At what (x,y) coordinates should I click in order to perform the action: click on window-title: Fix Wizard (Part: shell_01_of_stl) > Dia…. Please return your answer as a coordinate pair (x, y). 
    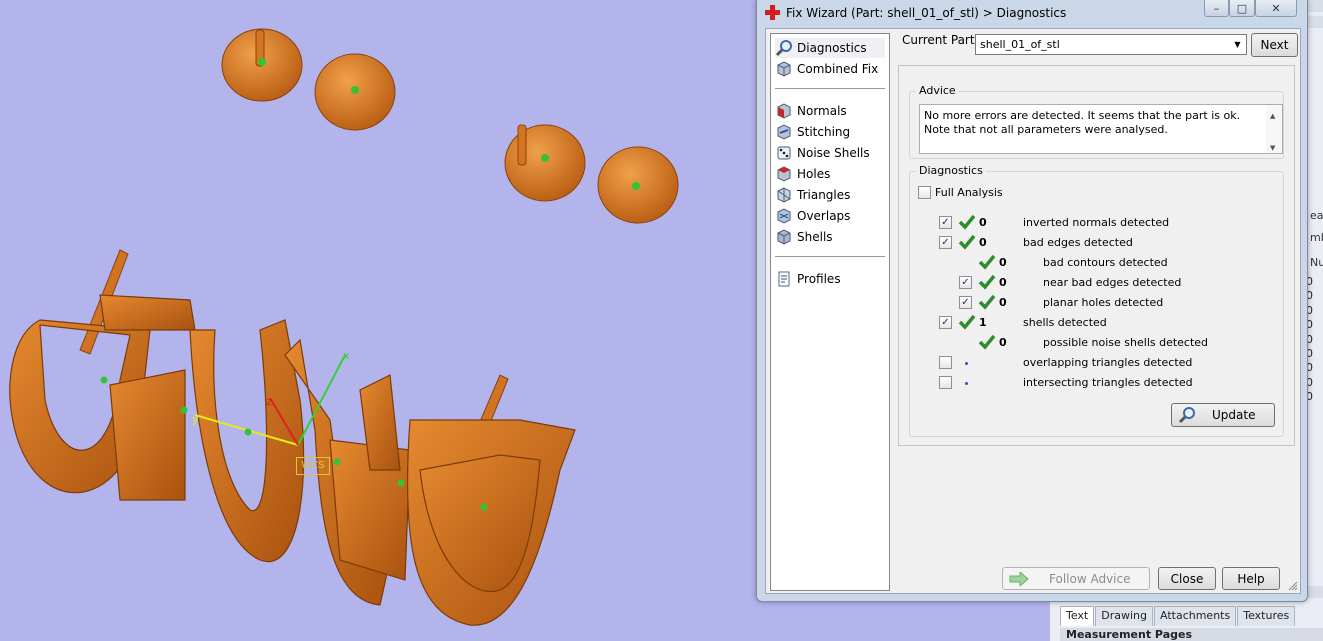
    Looking at the image, I should click on (926, 13).